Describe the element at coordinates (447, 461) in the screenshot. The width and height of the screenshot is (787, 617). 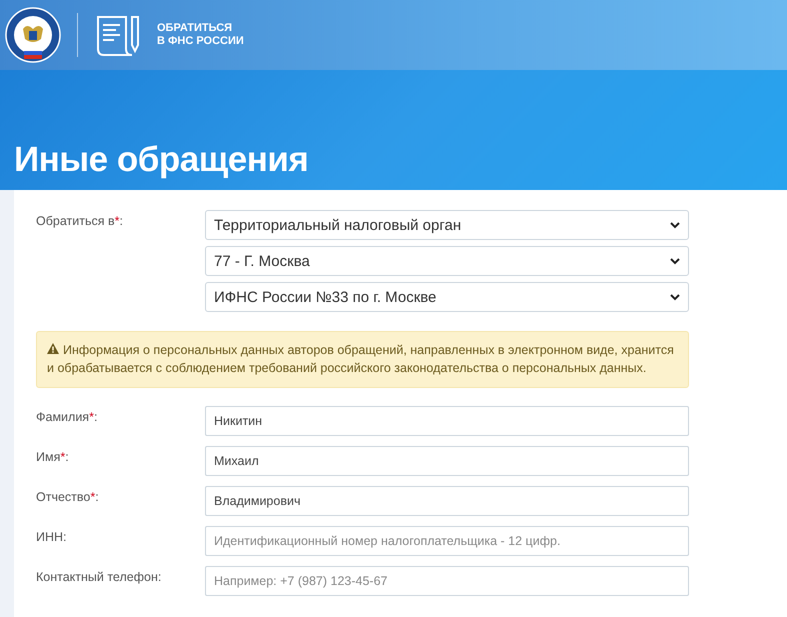
I see `text-field: Михаил` at that location.